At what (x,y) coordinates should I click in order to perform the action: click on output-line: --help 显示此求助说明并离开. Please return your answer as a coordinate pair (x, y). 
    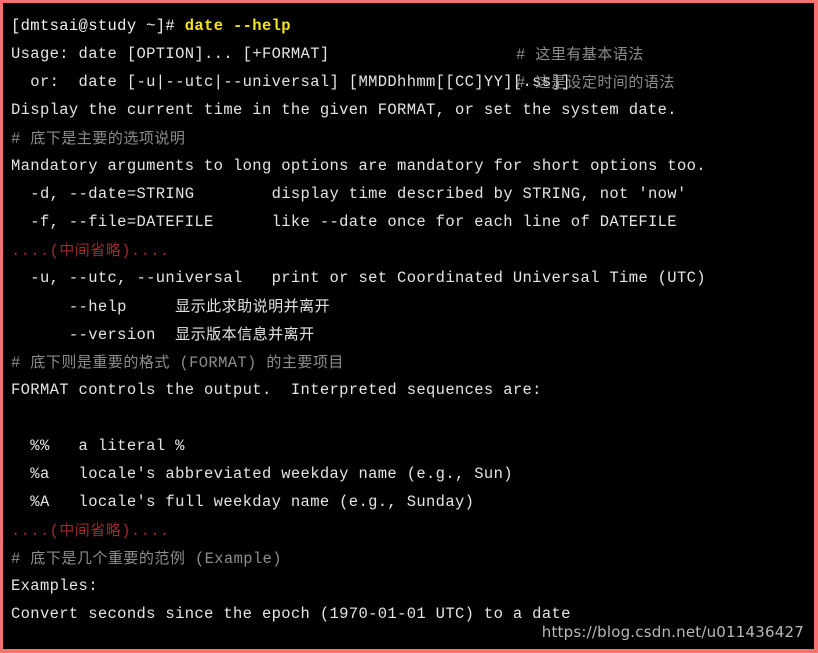
    Looking at the image, I should click on (171, 306).